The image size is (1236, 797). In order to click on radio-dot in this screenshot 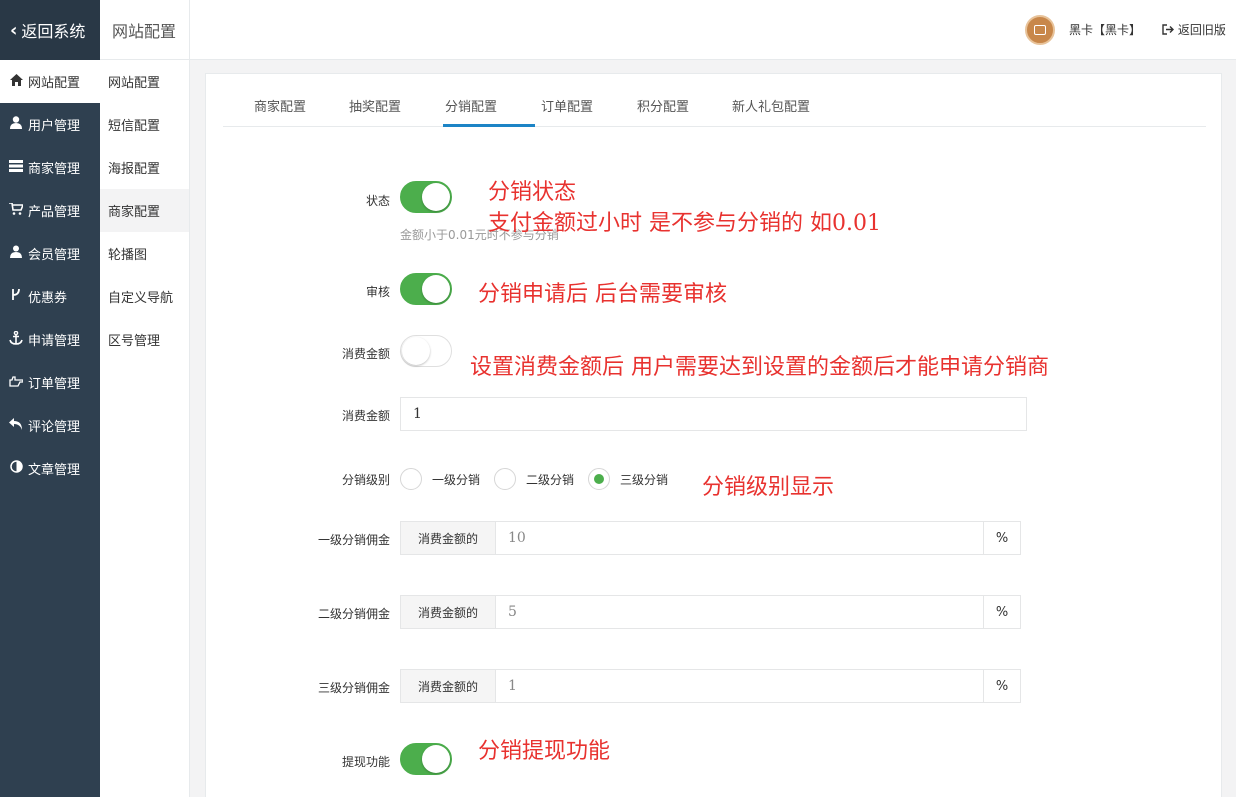, I will do `click(599, 479)`.